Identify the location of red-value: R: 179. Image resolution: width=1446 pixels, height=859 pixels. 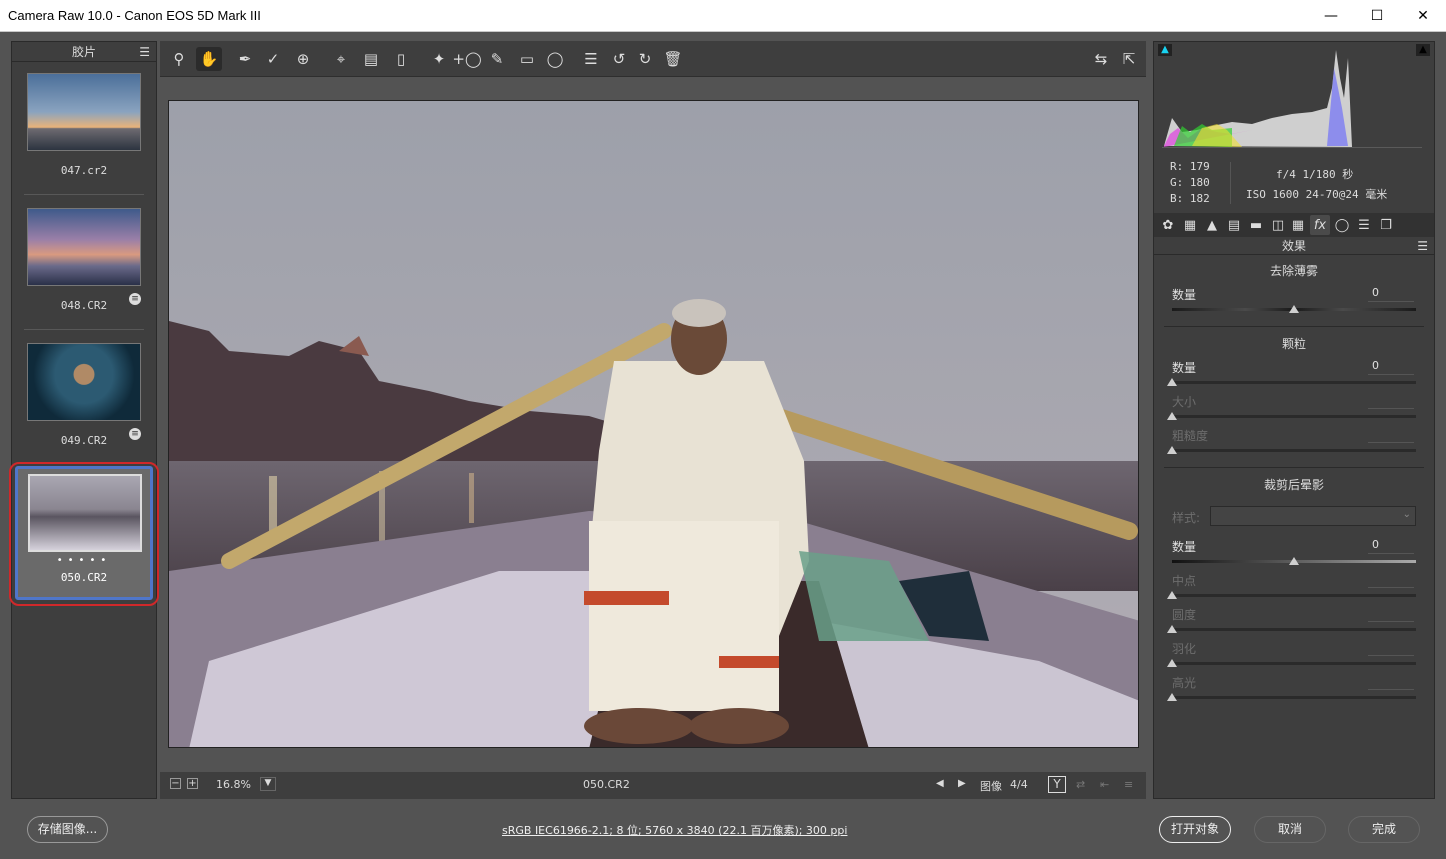
(1190, 166).